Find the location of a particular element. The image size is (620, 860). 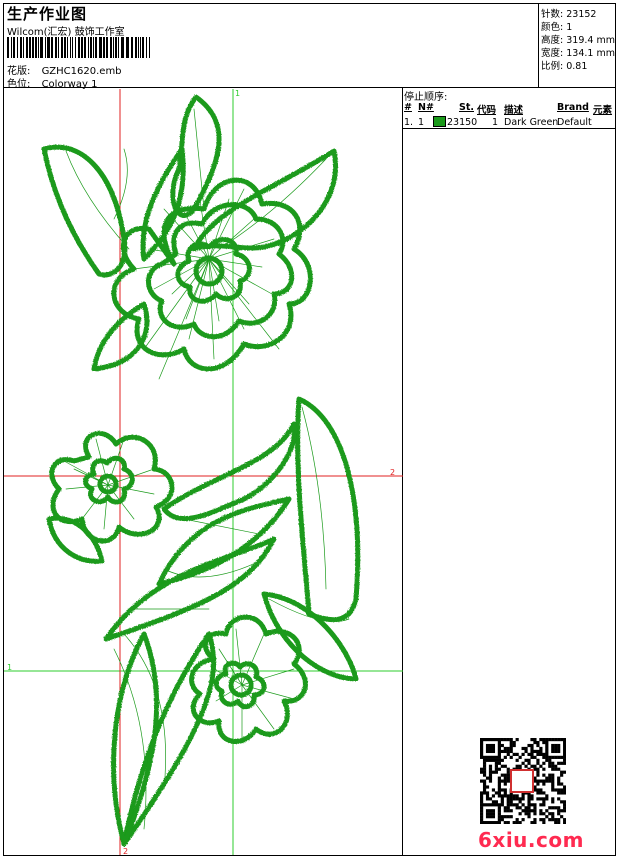

studio-subtitle: Wilcom(汇宏) 鼓饰工作室 is located at coordinates (66, 32).